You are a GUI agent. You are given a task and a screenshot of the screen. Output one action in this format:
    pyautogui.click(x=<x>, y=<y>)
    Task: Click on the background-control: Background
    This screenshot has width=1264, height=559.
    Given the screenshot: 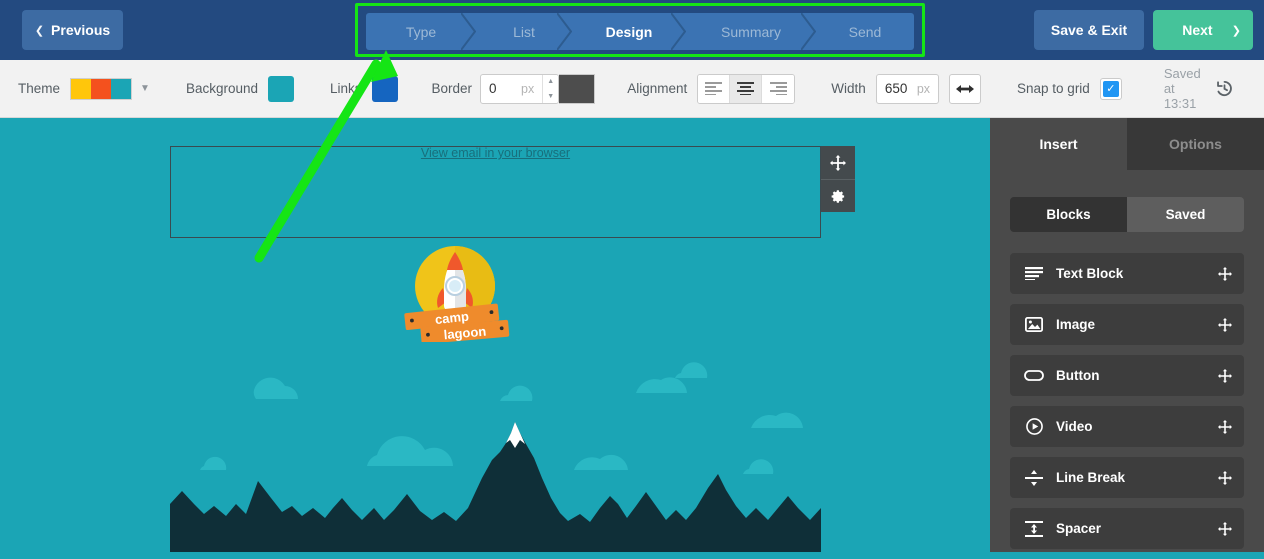 What is the action you would take?
    pyautogui.click(x=239, y=88)
    